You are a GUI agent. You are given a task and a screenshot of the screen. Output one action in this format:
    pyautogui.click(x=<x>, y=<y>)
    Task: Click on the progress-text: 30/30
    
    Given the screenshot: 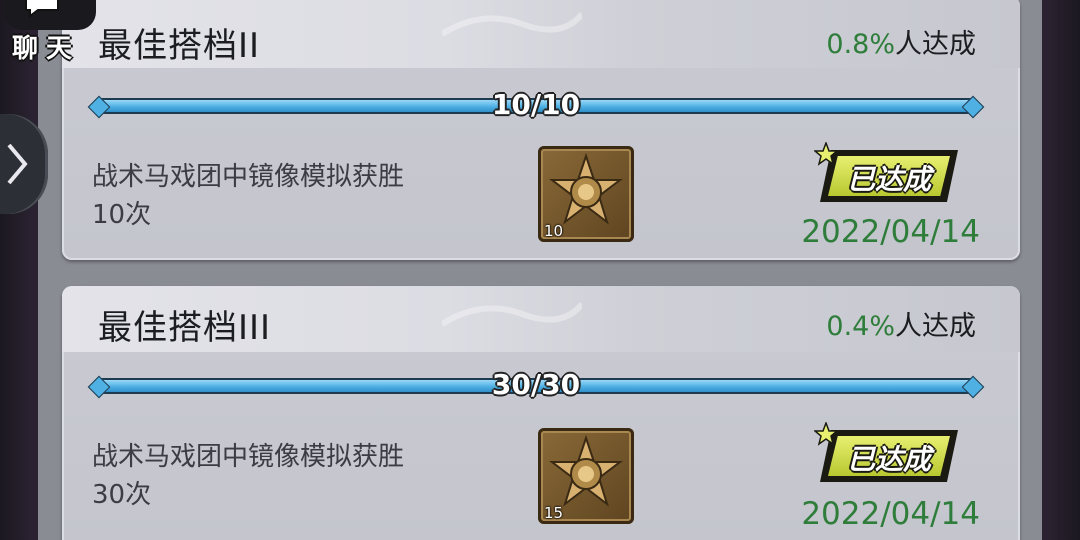 What is the action you would take?
    pyautogui.click(x=536, y=384)
    